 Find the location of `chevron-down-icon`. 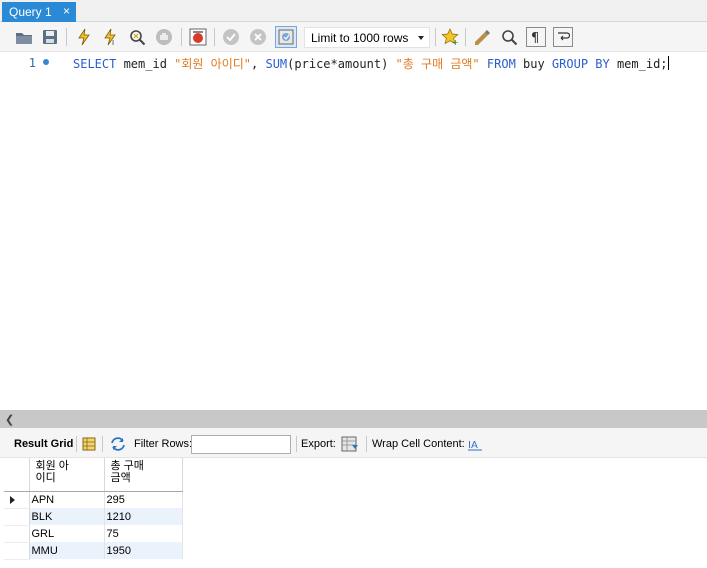

chevron-down-icon is located at coordinates (421, 38).